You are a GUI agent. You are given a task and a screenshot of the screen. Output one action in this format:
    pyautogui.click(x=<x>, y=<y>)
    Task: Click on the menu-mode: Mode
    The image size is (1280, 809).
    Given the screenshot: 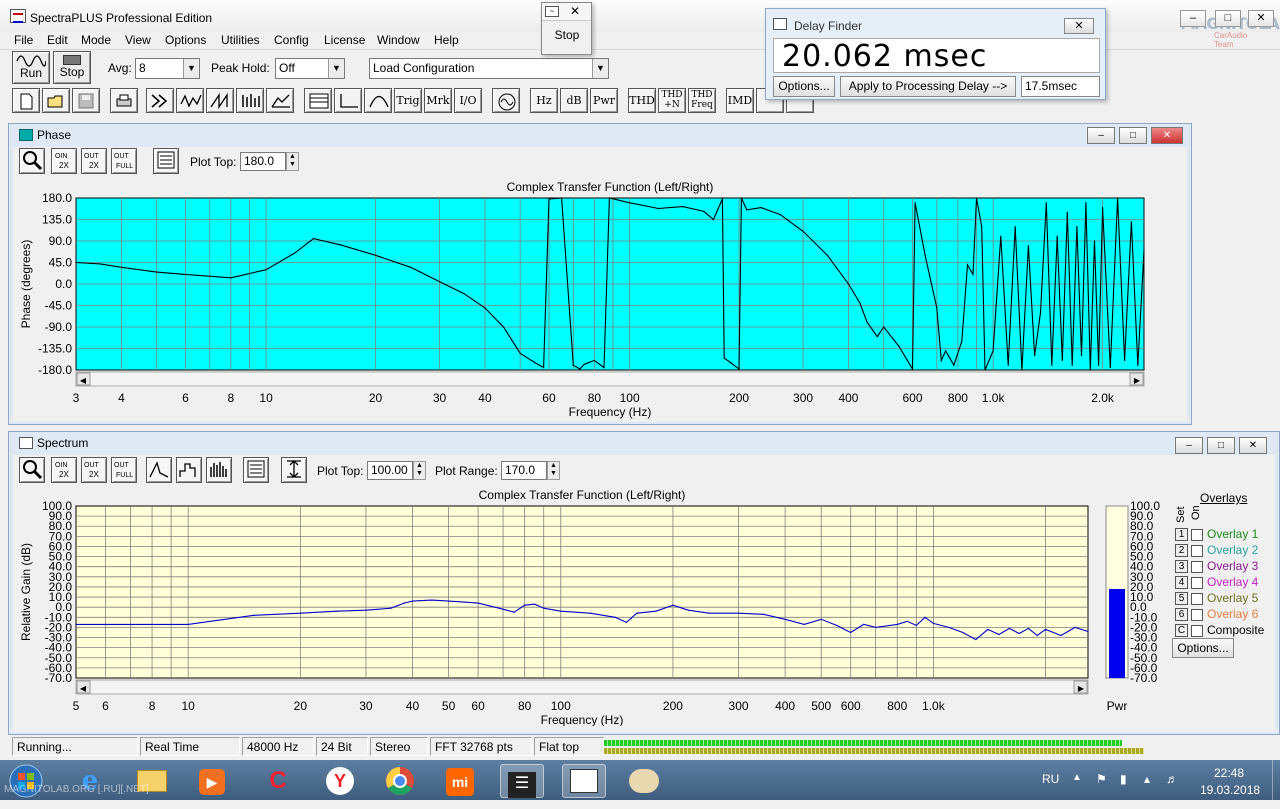 What is the action you would take?
    pyautogui.click(x=96, y=40)
    